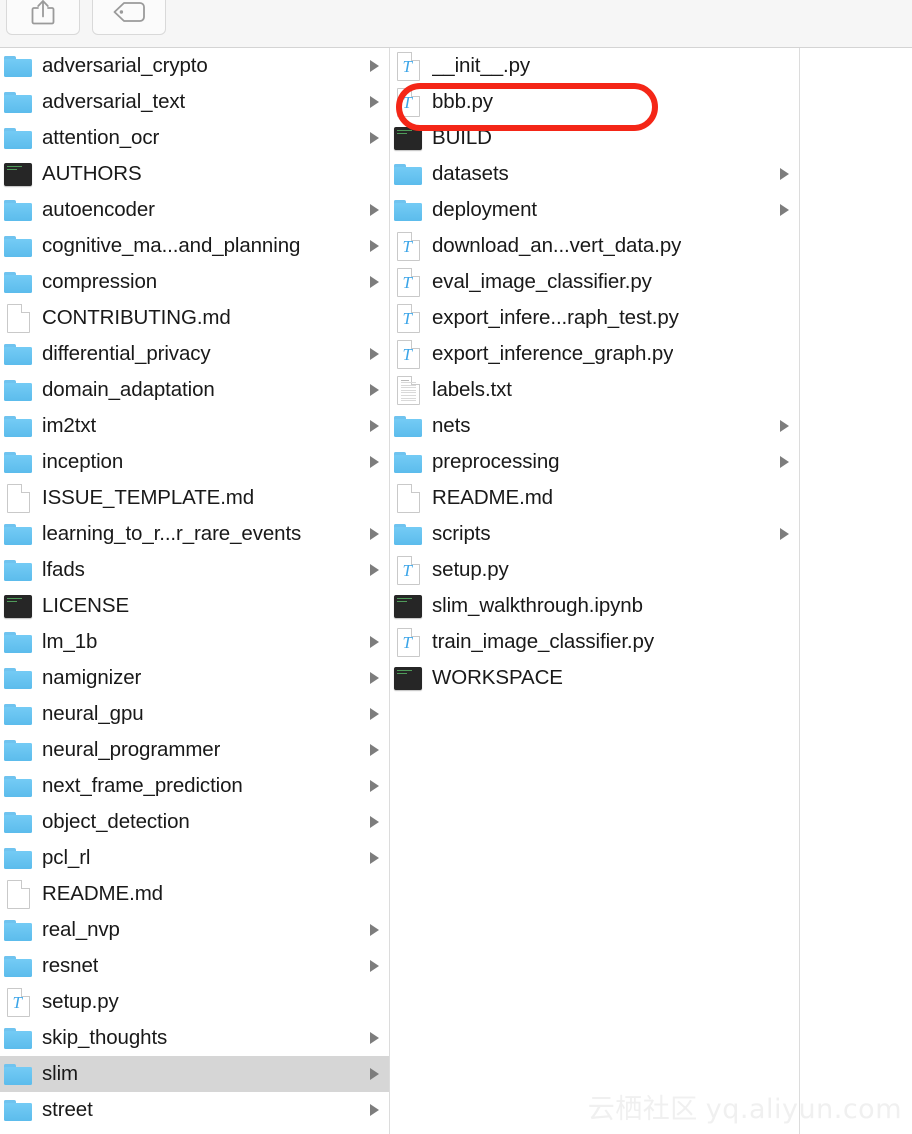  Describe the element at coordinates (194, 498) in the screenshot. I see `list-item: ISSUE_TEMPLATE.md` at that location.